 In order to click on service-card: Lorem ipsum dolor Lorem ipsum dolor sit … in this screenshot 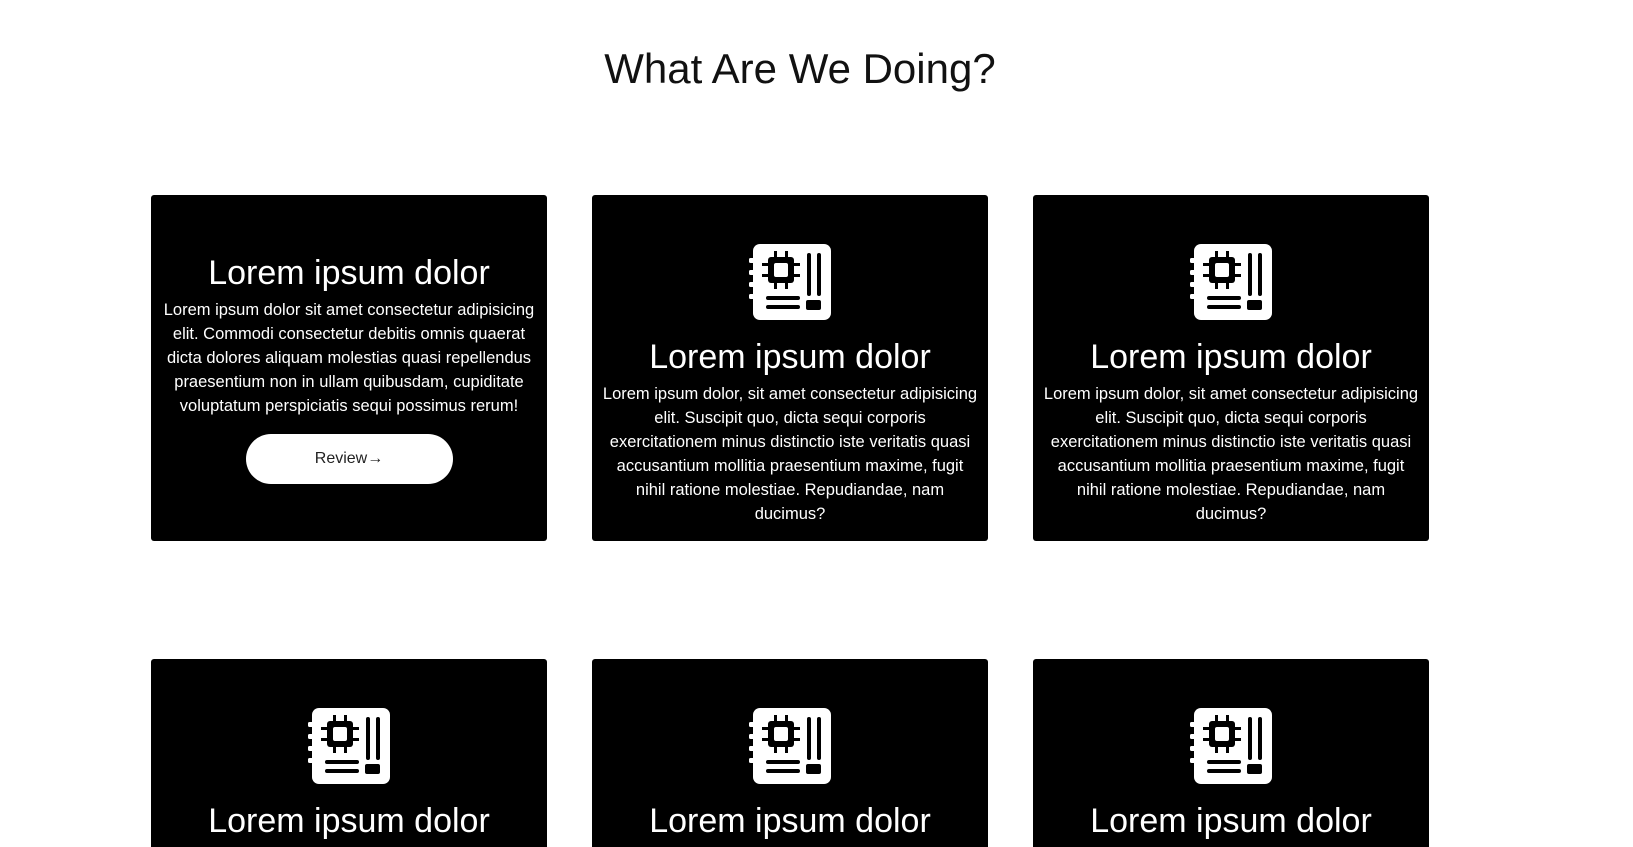, I will do `click(349, 368)`.